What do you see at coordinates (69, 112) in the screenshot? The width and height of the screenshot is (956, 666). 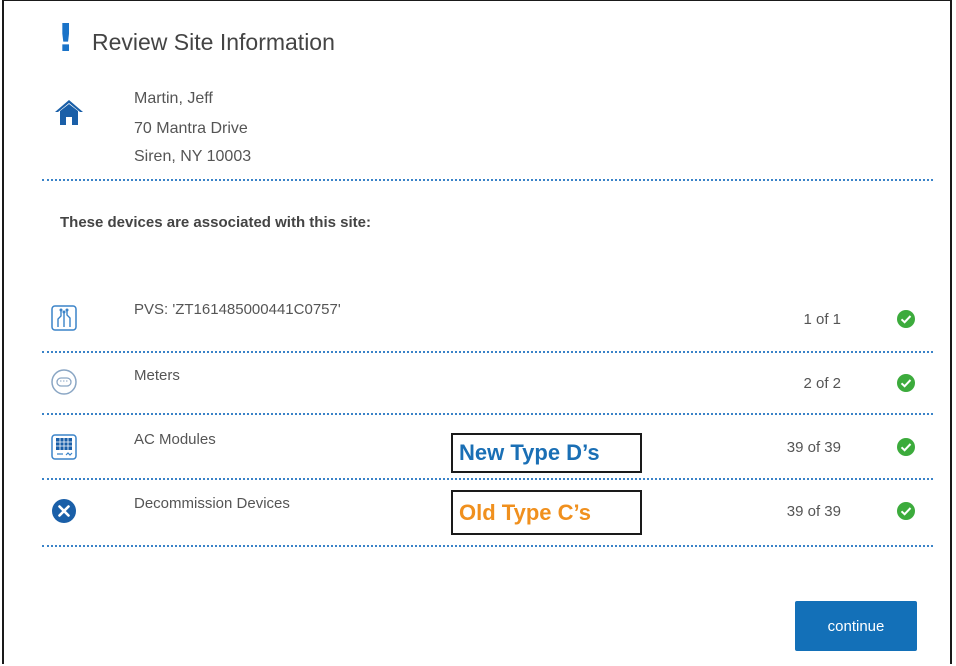 I see `house-icon` at bounding box center [69, 112].